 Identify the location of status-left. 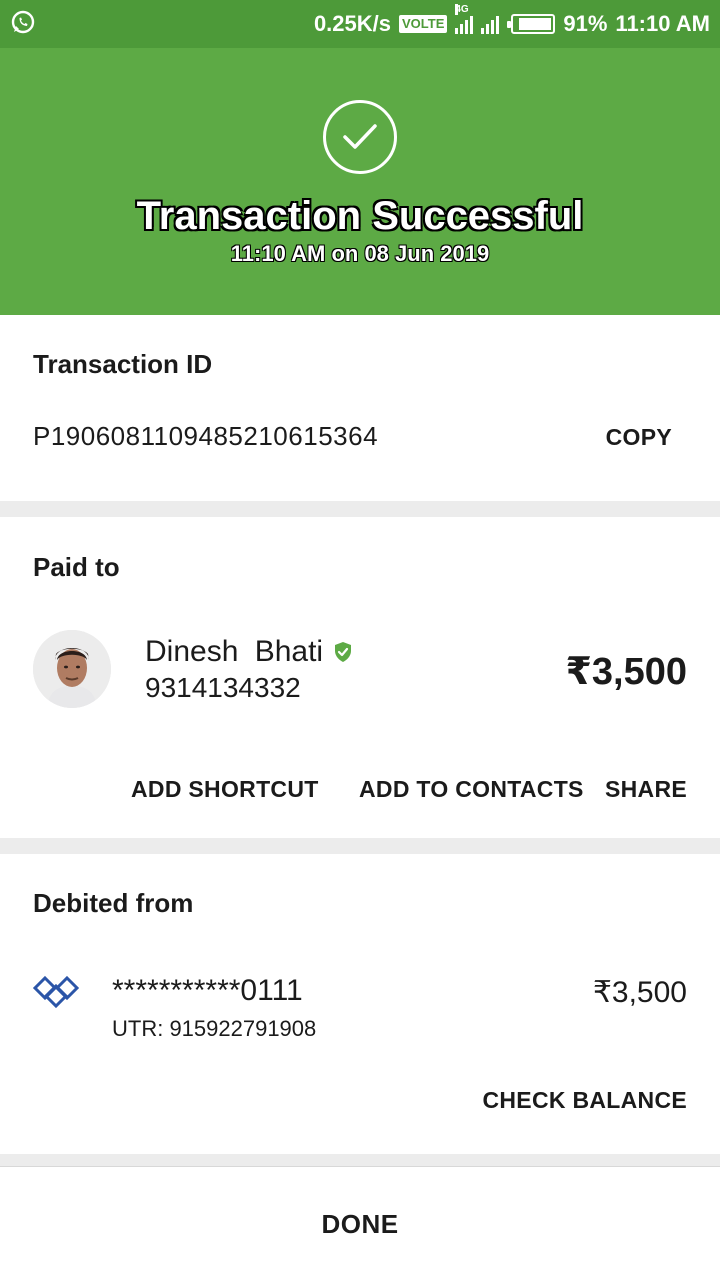
(23, 24).